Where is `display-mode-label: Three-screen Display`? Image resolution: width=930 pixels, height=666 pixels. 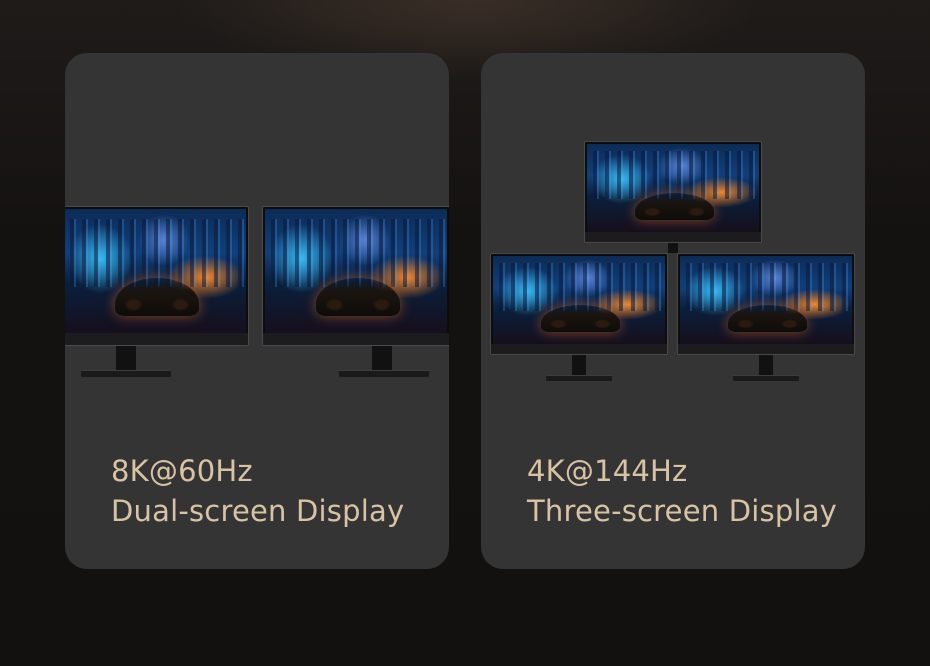 display-mode-label: Three-screen Display is located at coordinates (682, 511).